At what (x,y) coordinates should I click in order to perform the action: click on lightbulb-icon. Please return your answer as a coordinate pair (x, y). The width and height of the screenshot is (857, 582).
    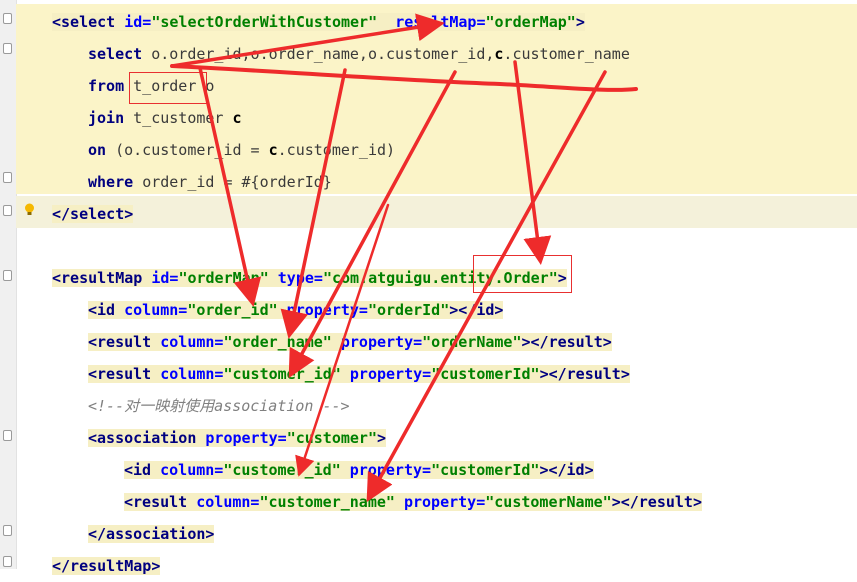
    Looking at the image, I should click on (29, 209).